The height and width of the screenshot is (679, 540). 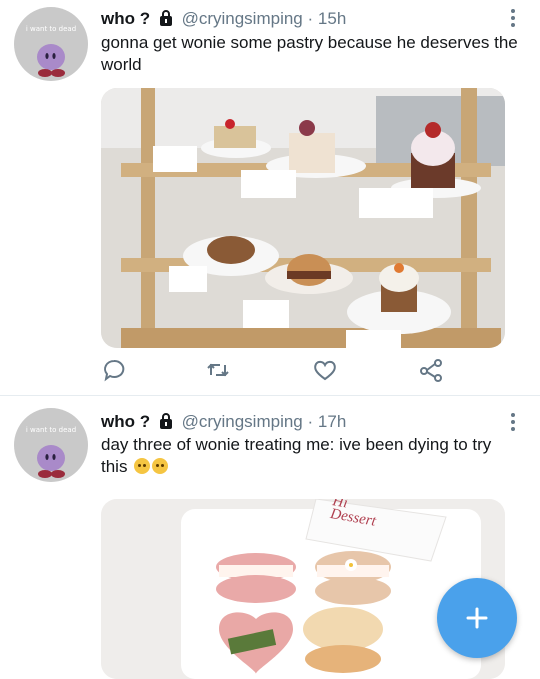 I want to click on tweet-header: who ? @cryingsimping · 17h, so click(x=223, y=423).